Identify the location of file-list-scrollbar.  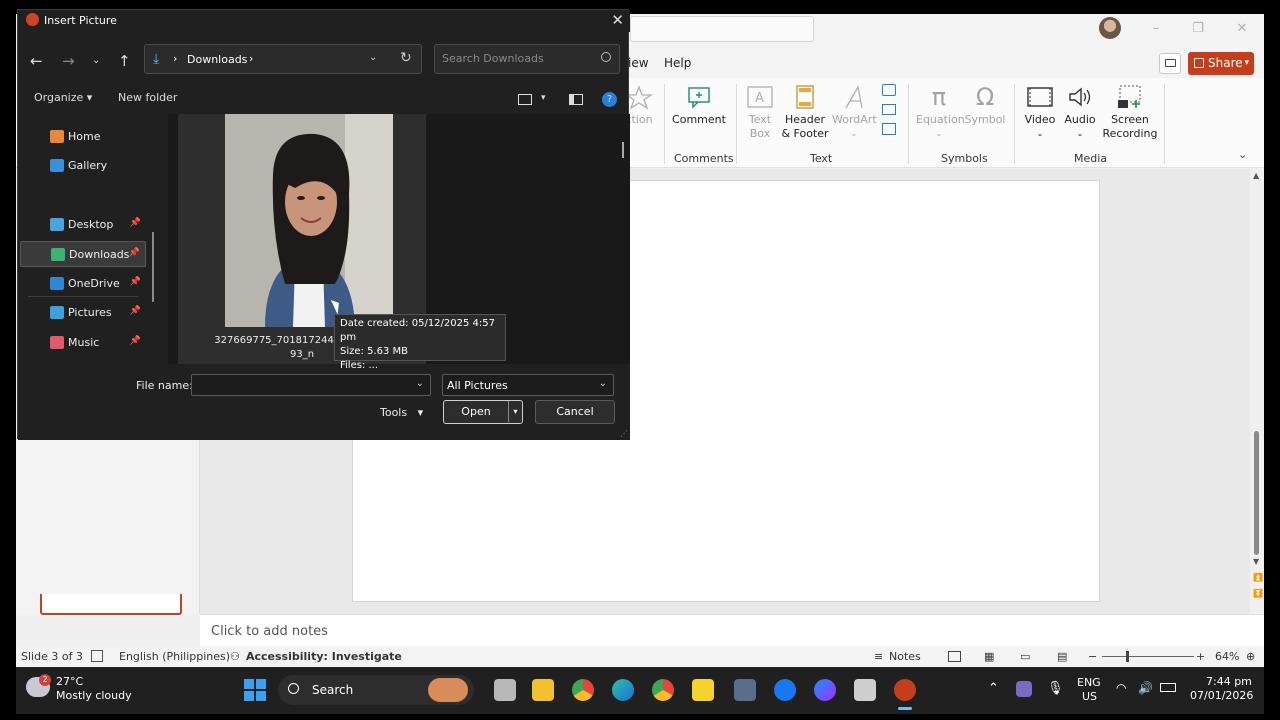
(623, 150).